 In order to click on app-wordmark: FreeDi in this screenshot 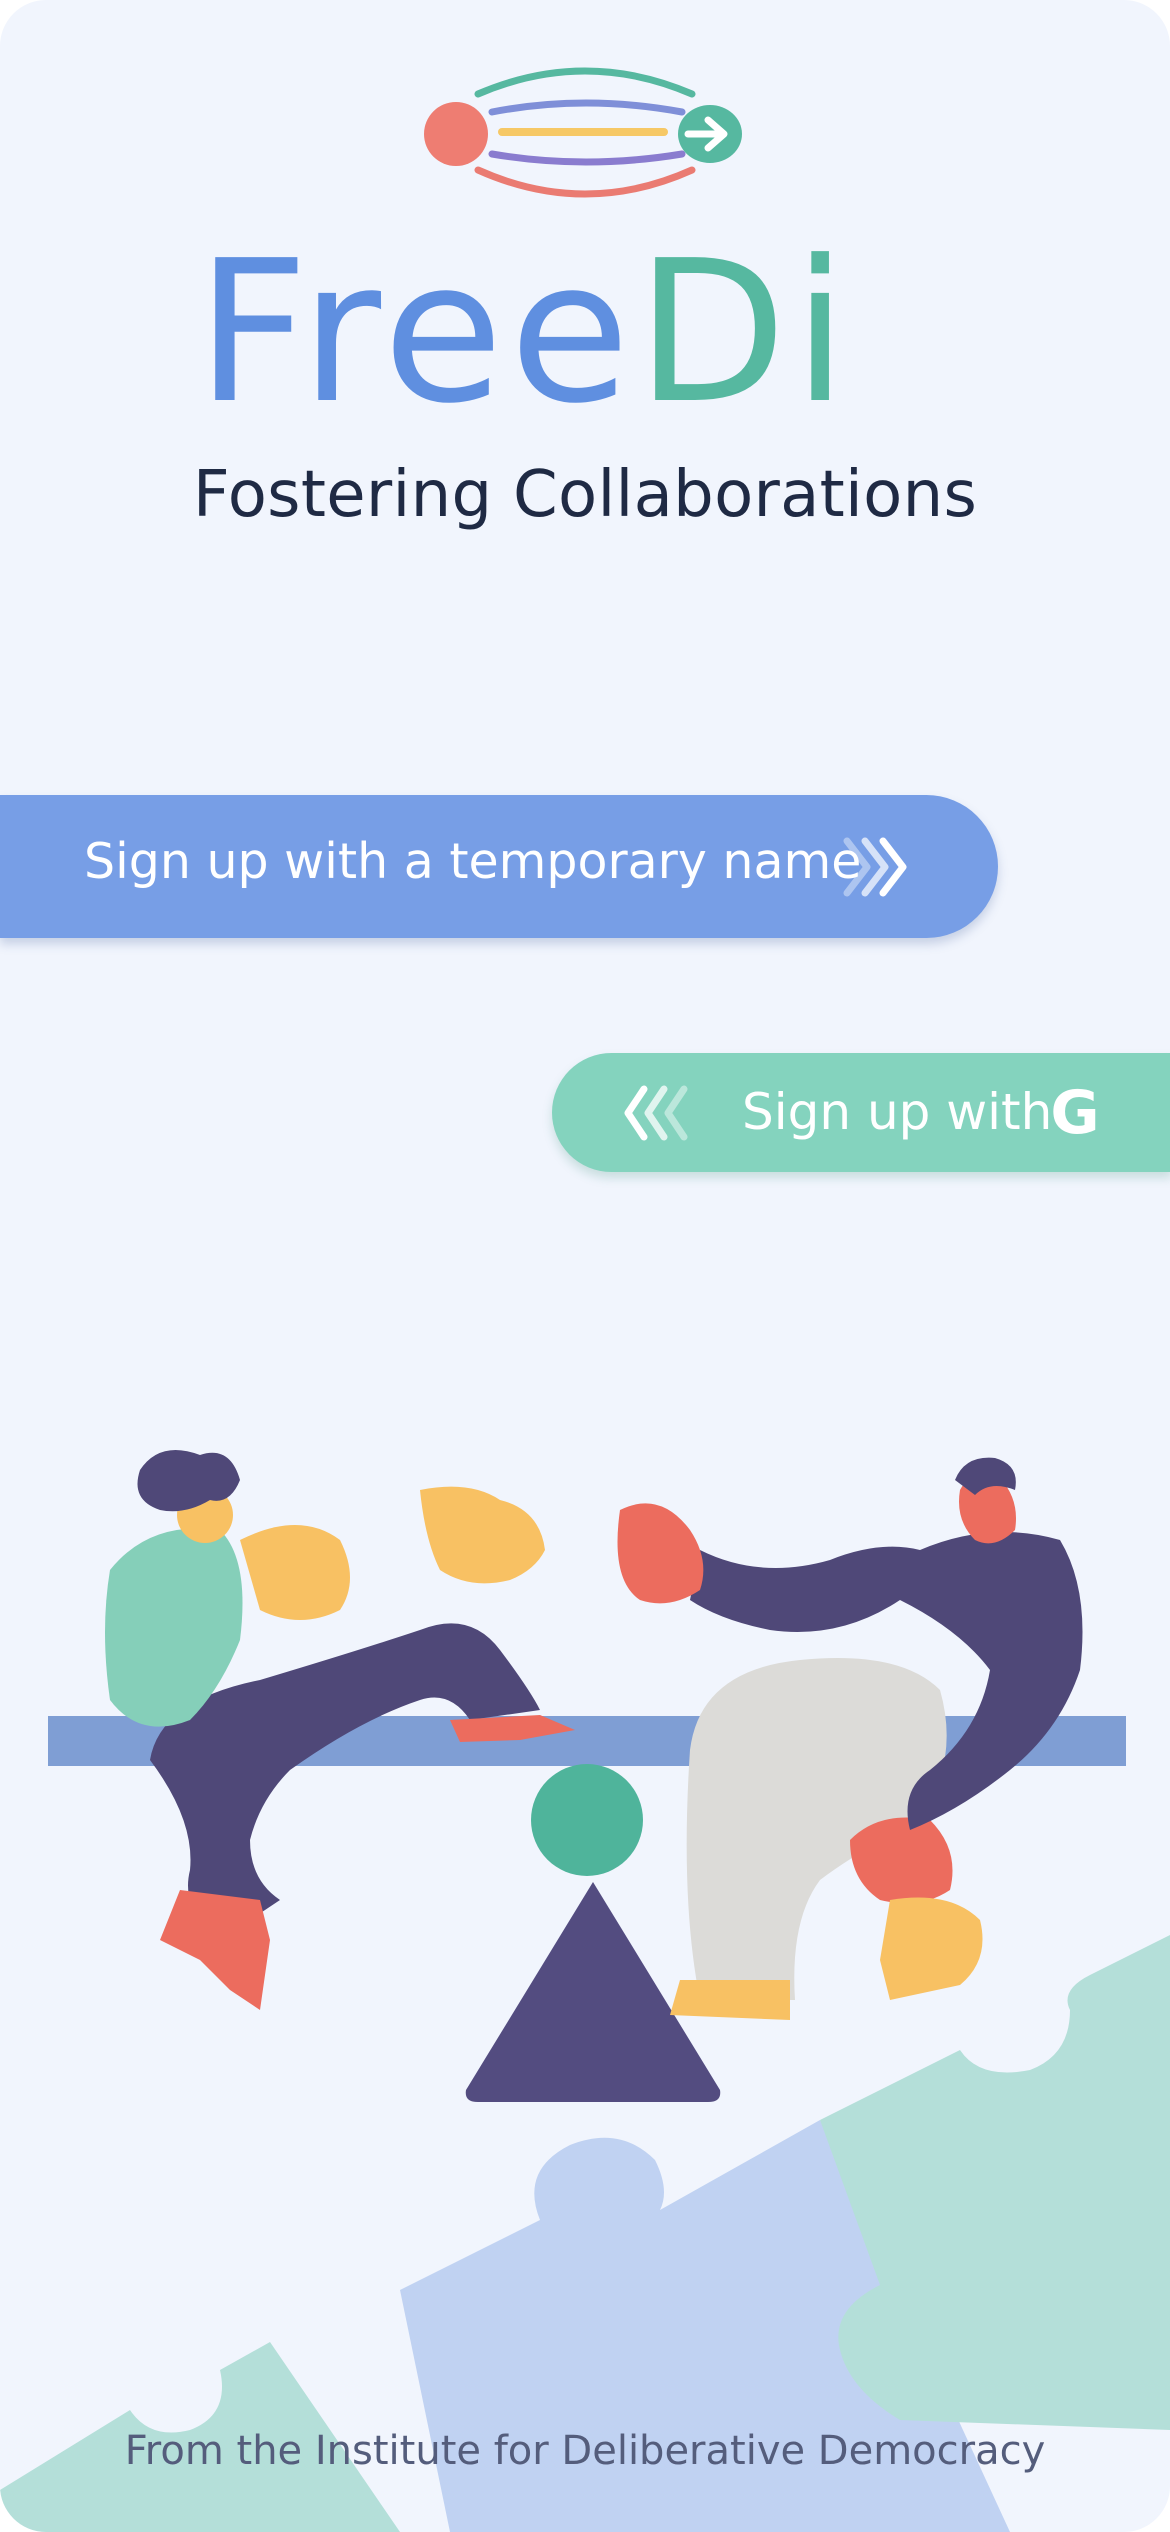, I will do `click(524, 330)`.